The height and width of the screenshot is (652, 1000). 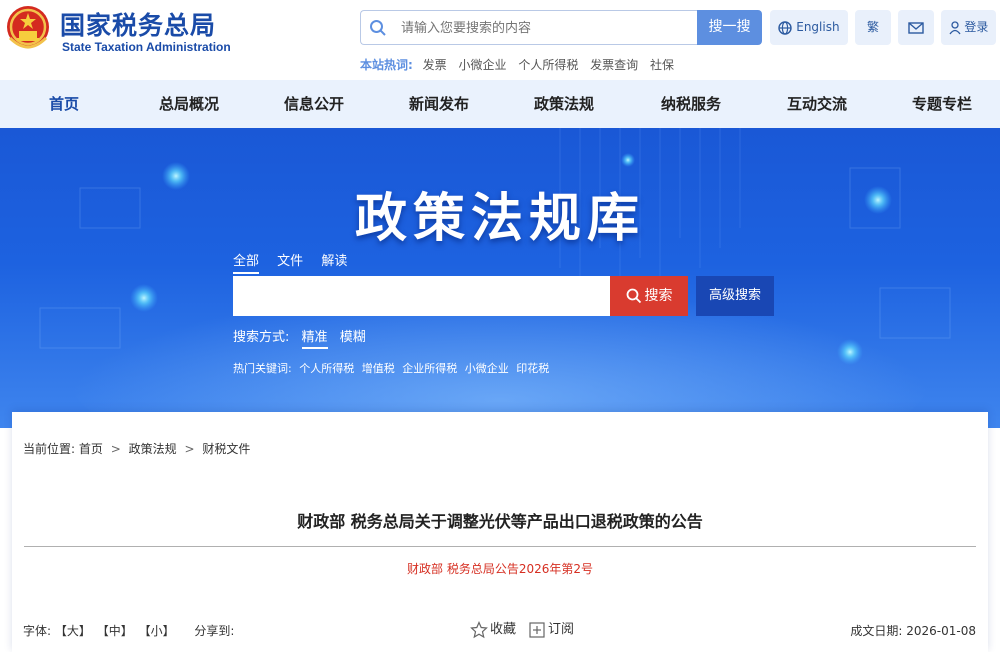 What do you see at coordinates (314, 104) in the screenshot?
I see `nav-item-disclosure: 信息公开` at bounding box center [314, 104].